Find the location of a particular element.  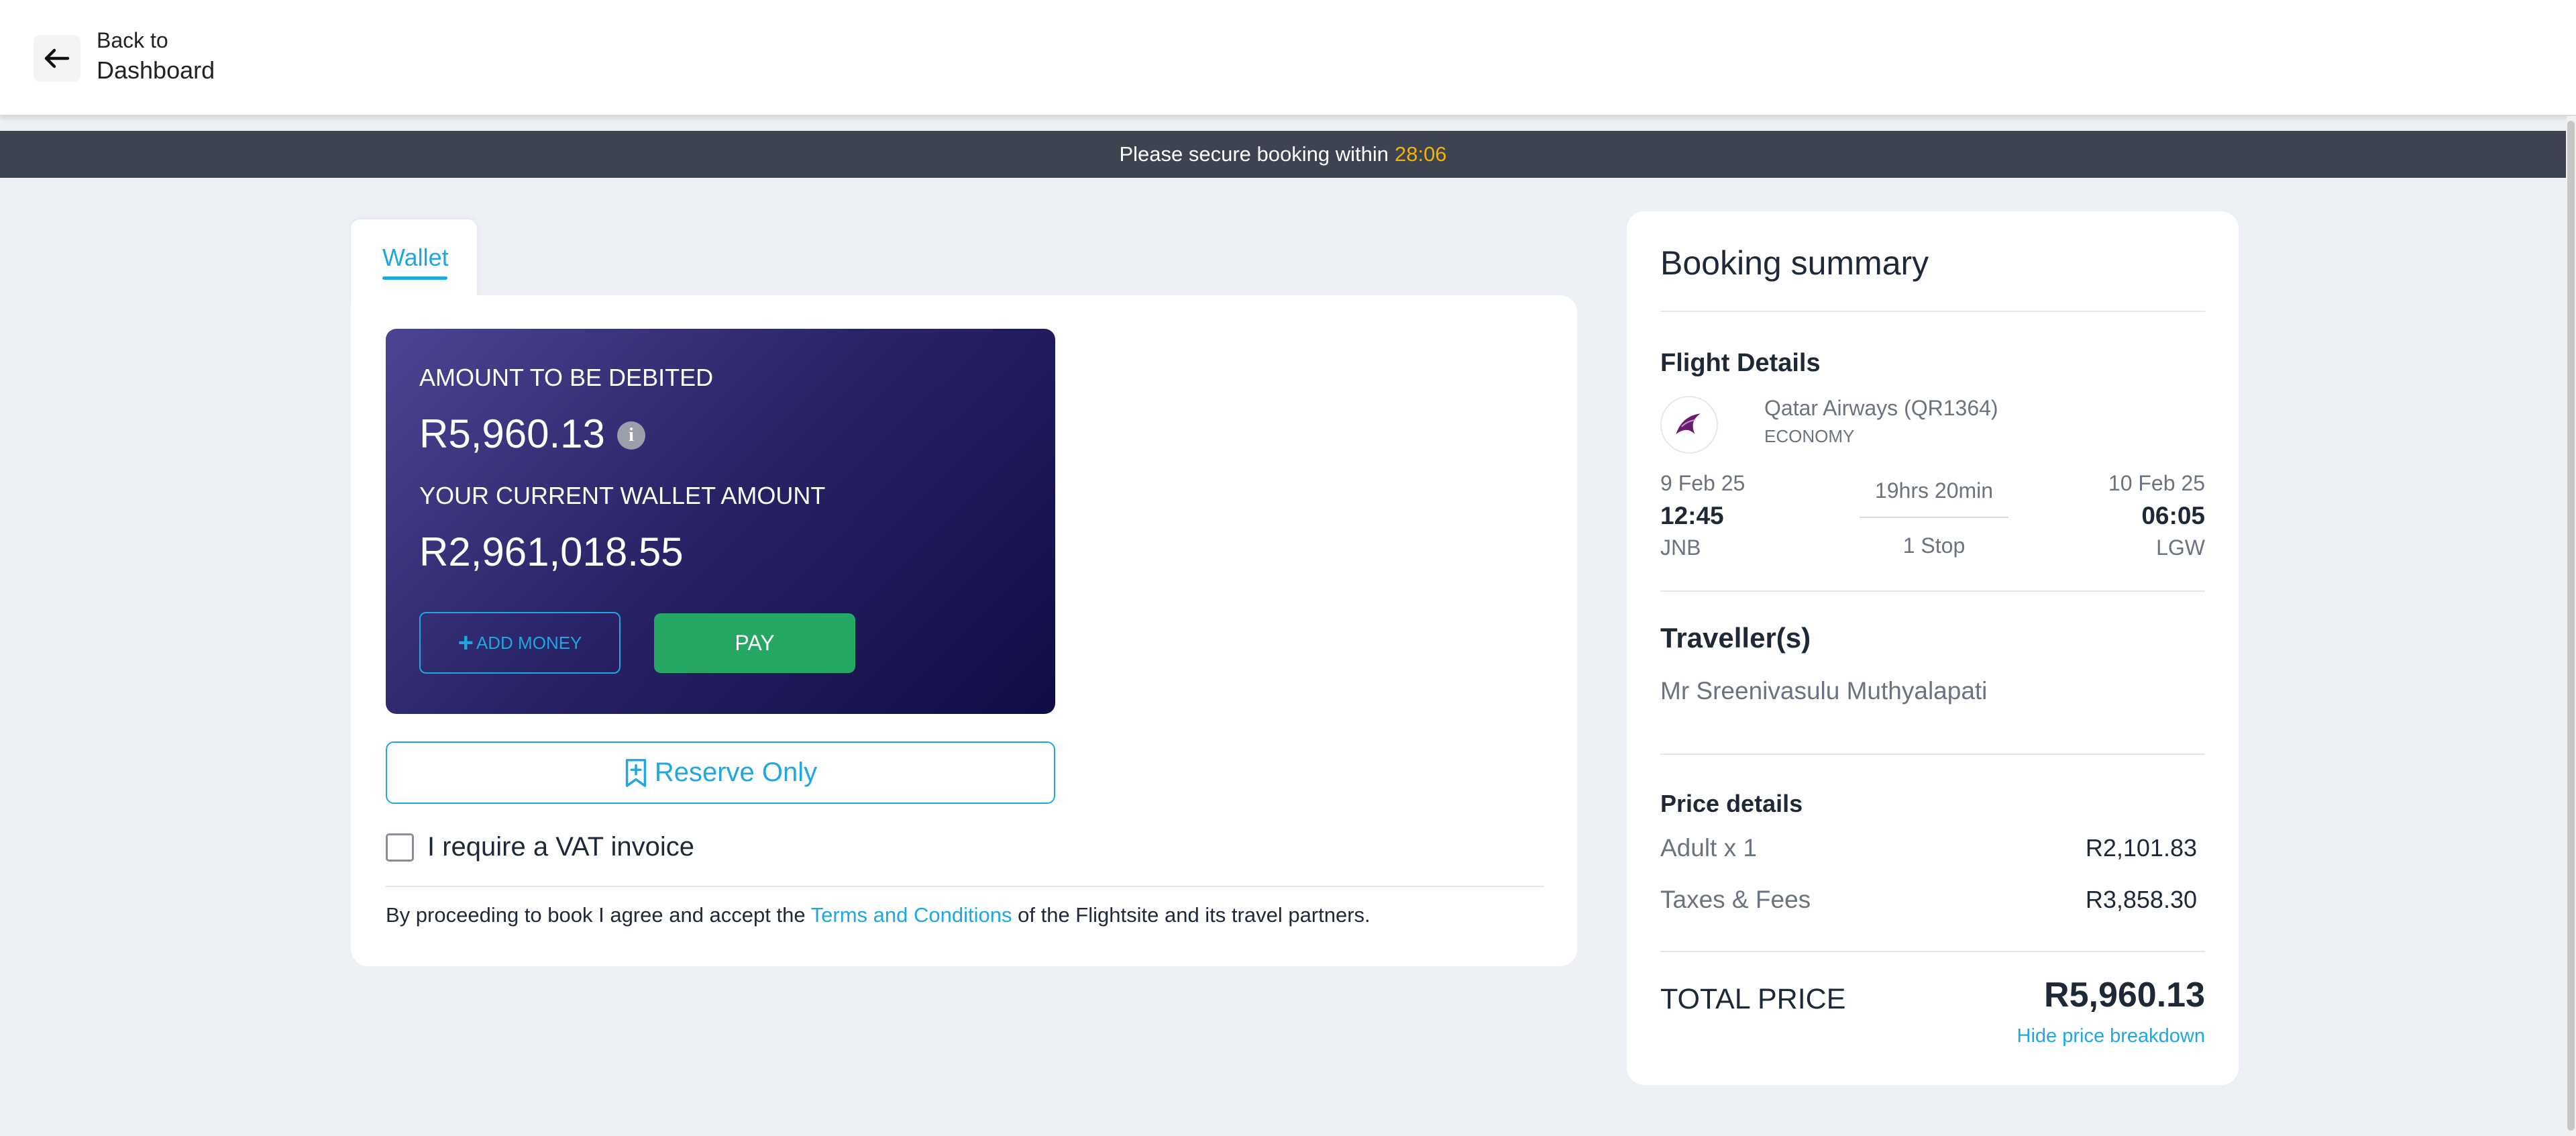

qatar-airways-logo is located at coordinates (1688, 423).